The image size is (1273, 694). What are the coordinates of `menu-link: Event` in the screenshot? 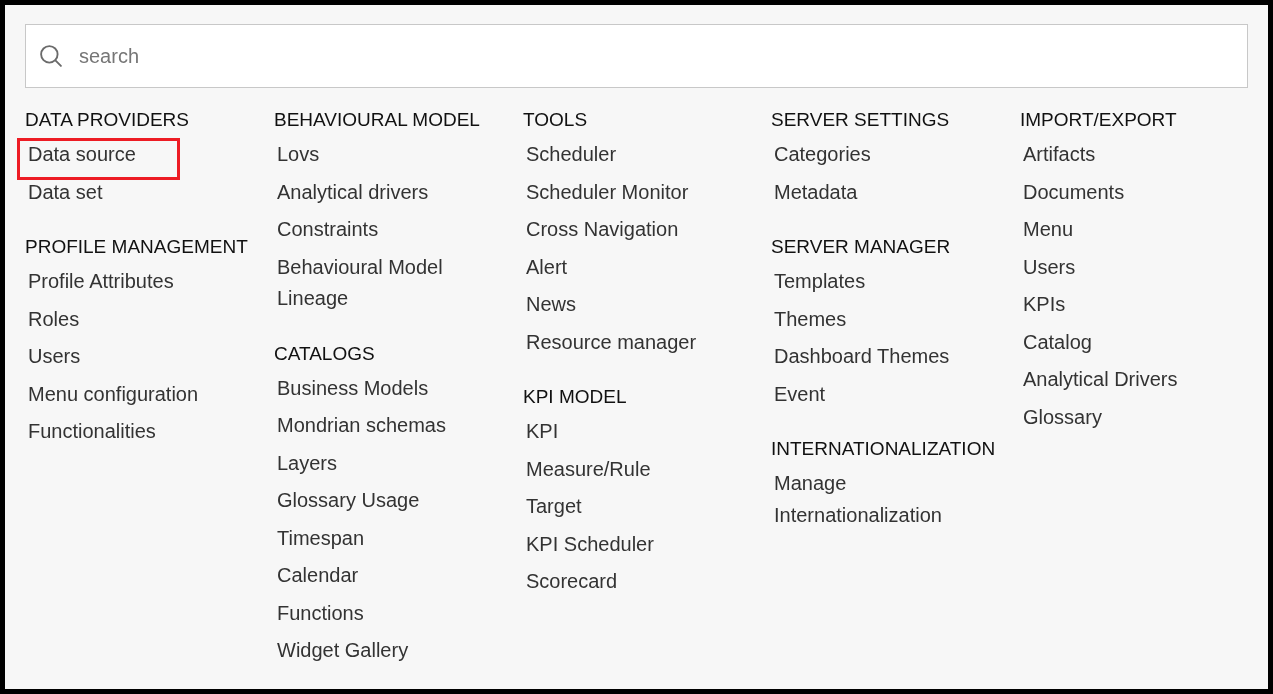 It's located at (800, 394).